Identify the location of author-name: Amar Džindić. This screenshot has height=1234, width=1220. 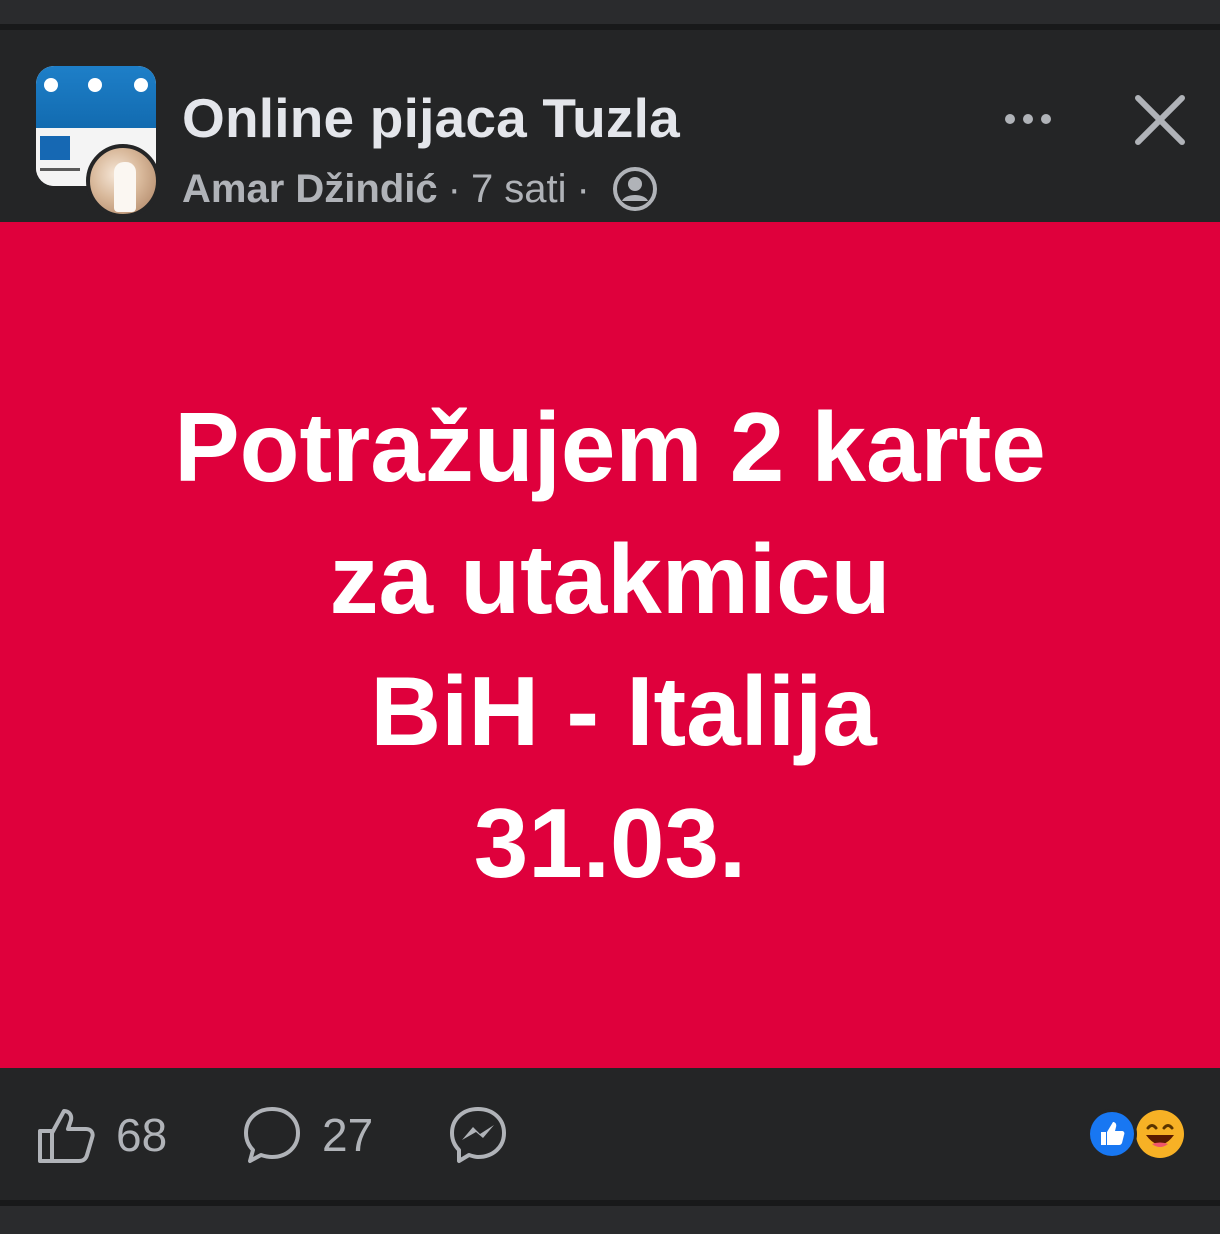
(310, 189).